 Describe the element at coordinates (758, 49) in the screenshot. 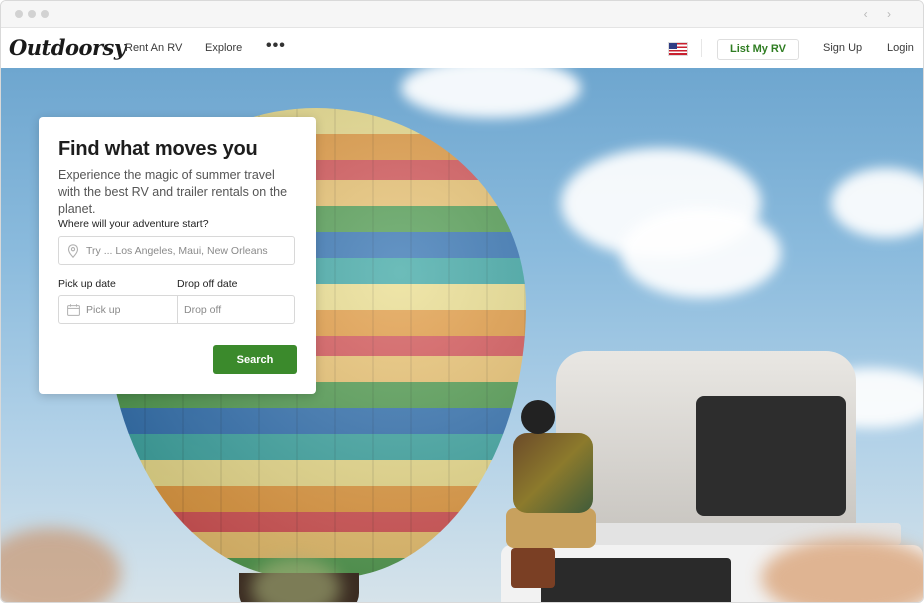

I see `list-my-rv-button: List My RV` at that location.